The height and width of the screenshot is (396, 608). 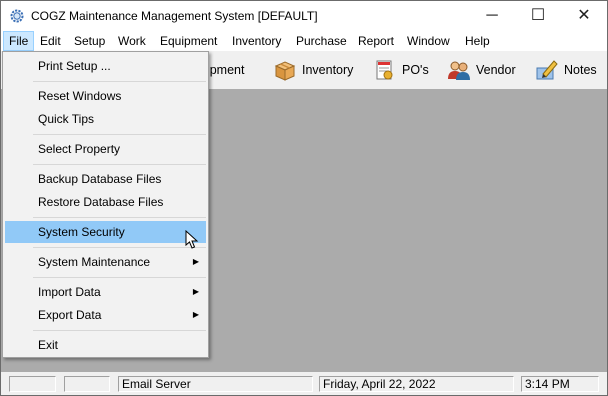 What do you see at coordinates (66, 119) in the screenshot?
I see `menu-item-label: Quick Tips` at bounding box center [66, 119].